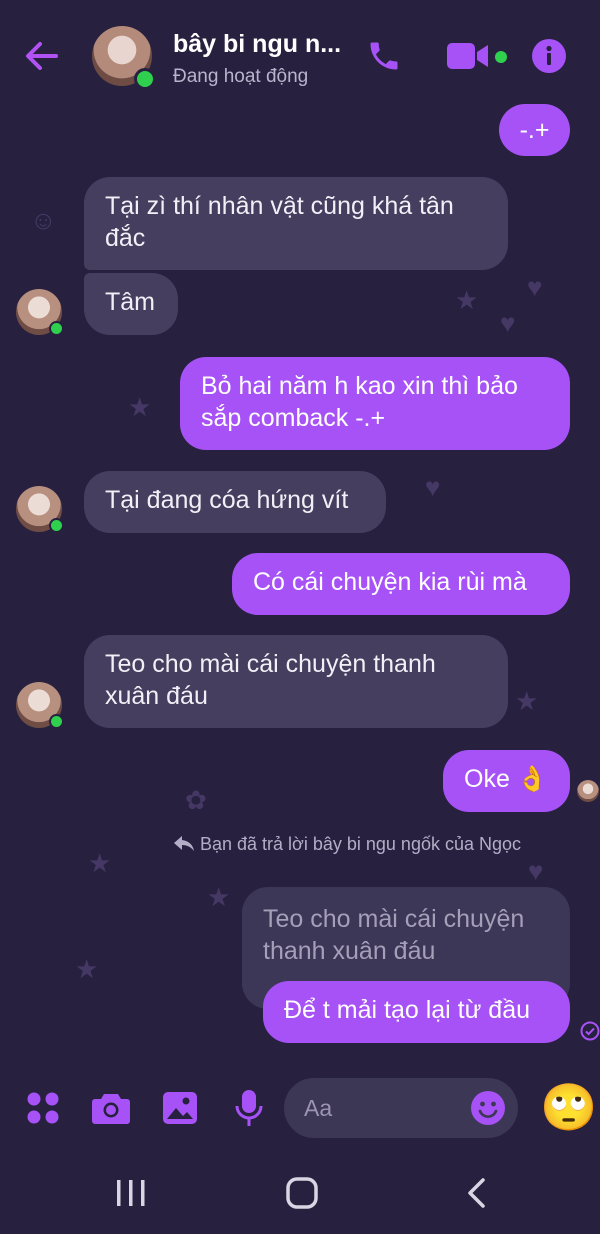 The width and height of the screenshot is (600, 1234). I want to click on outgoing-message: -.+, so click(534, 130).